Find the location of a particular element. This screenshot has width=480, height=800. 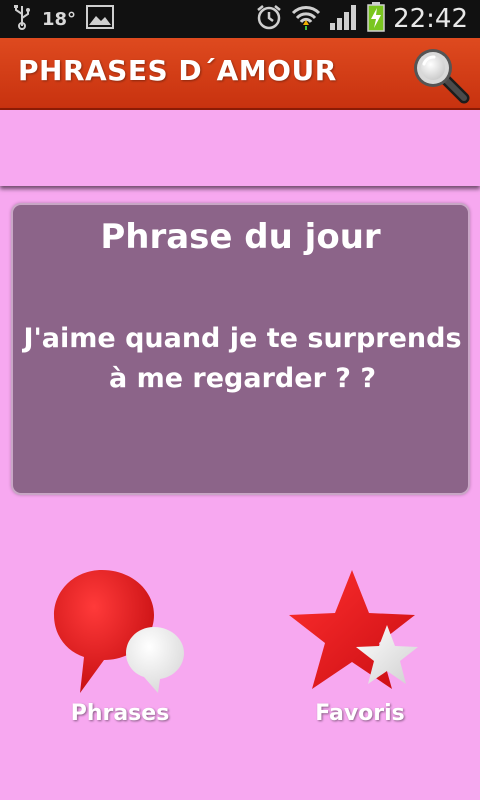

banner-area is located at coordinates (240, 148).